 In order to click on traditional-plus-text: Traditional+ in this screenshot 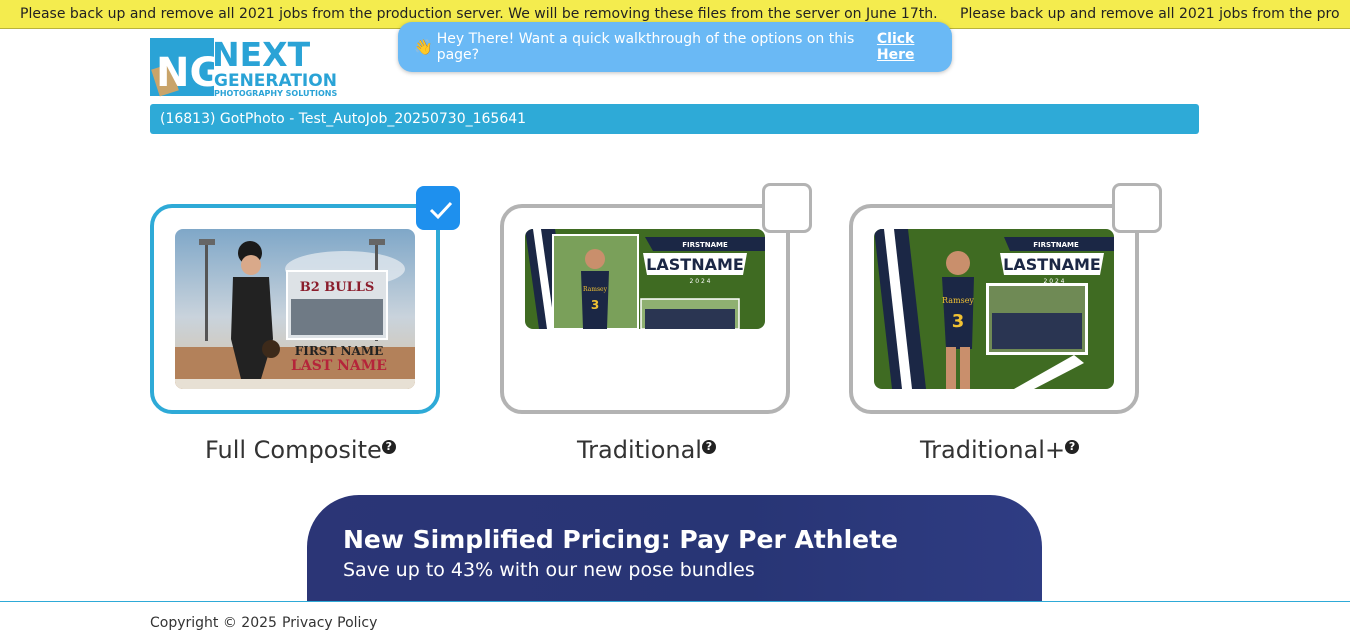, I will do `click(993, 450)`.